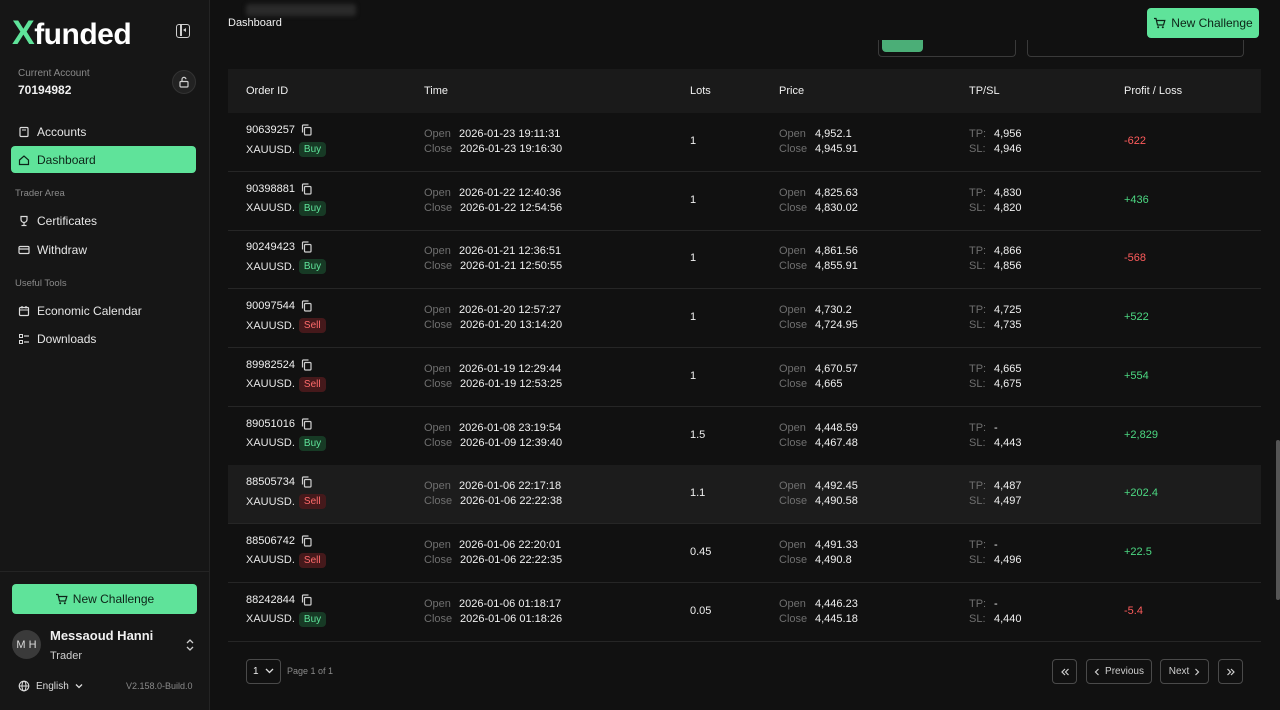  Describe the element at coordinates (511, 442) in the screenshot. I see `close-time-value: 2026-01-09 12:39:40` at that location.